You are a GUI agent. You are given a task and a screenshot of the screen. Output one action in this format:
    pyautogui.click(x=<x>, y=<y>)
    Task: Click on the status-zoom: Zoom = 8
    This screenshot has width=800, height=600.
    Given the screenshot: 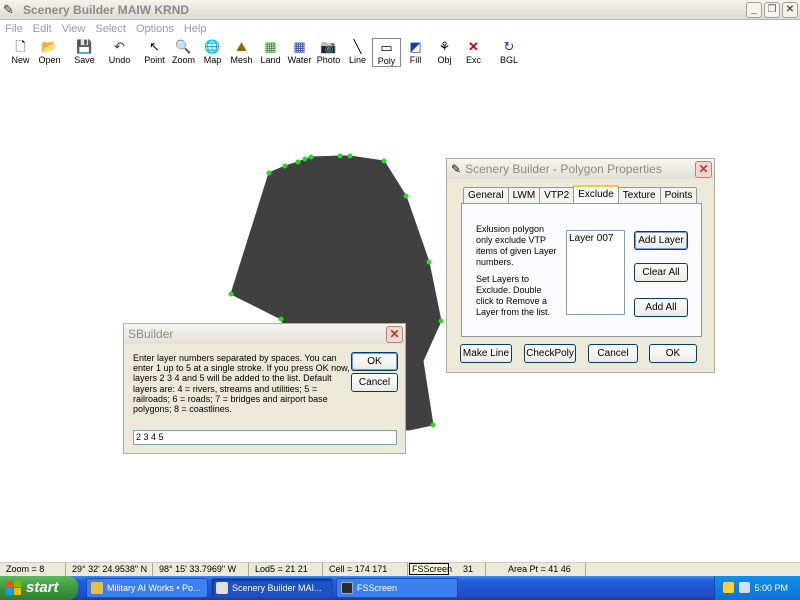 What is the action you would take?
    pyautogui.click(x=33, y=569)
    